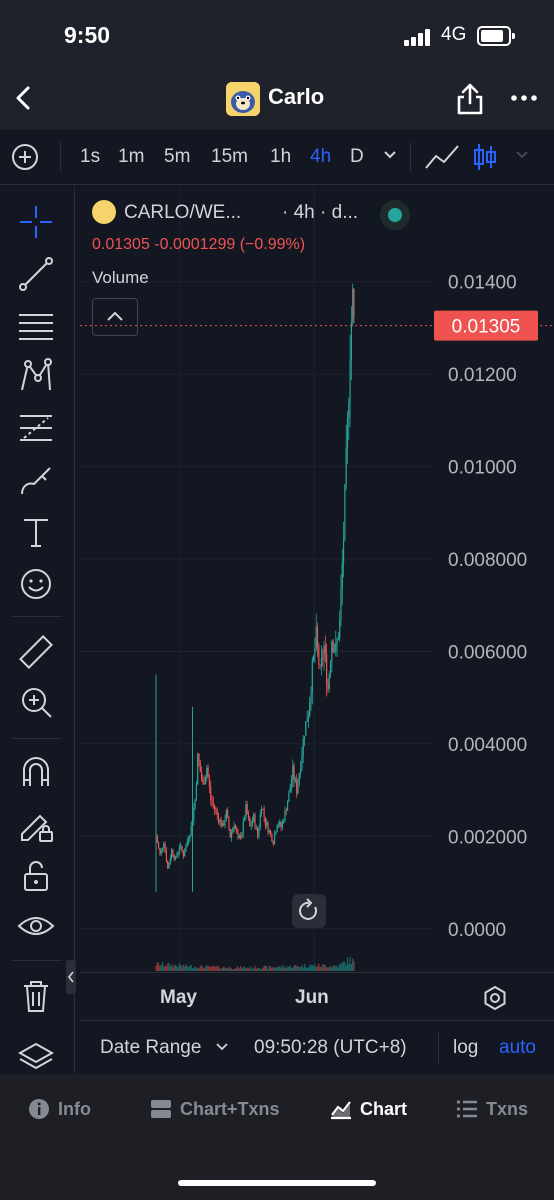 This screenshot has height=1200, width=554. Describe the element at coordinates (36, 326) in the screenshot. I see `horizontal-lines-icon` at that location.